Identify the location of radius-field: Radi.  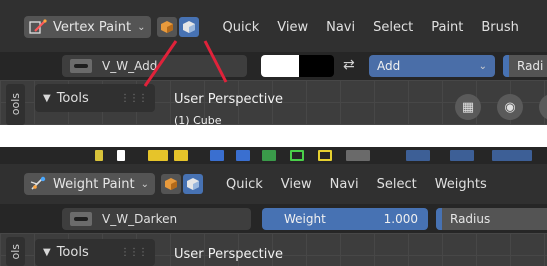
(525, 66).